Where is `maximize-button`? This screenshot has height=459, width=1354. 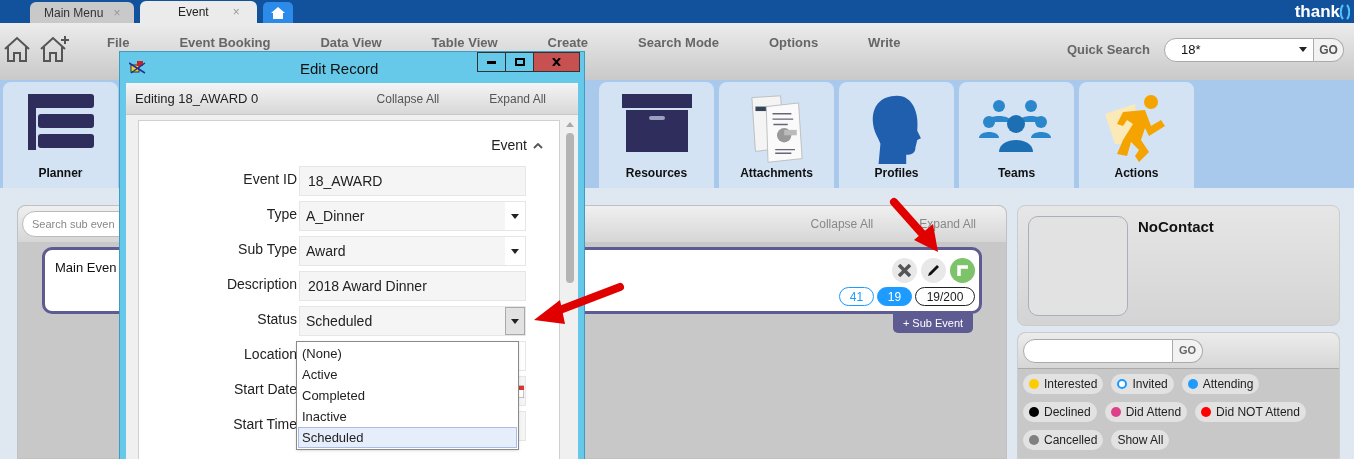
maximize-button is located at coordinates (520, 62).